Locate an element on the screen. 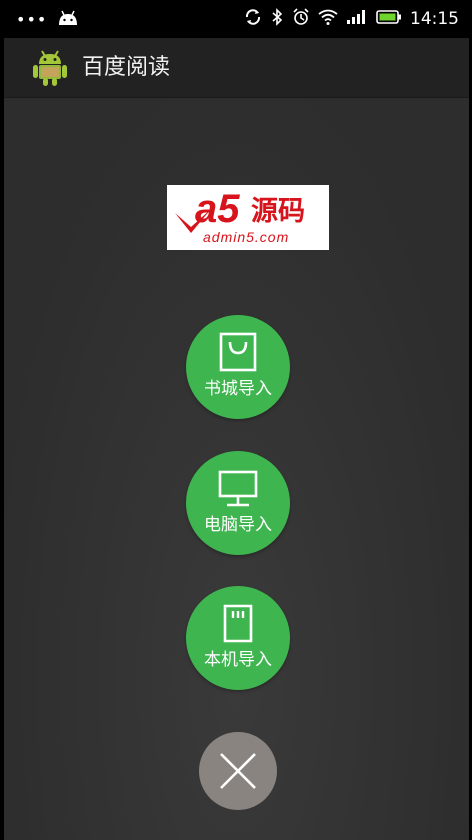 The width and height of the screenshot is (472, 840). sd-card-icon is located at coordinates (238, 623).